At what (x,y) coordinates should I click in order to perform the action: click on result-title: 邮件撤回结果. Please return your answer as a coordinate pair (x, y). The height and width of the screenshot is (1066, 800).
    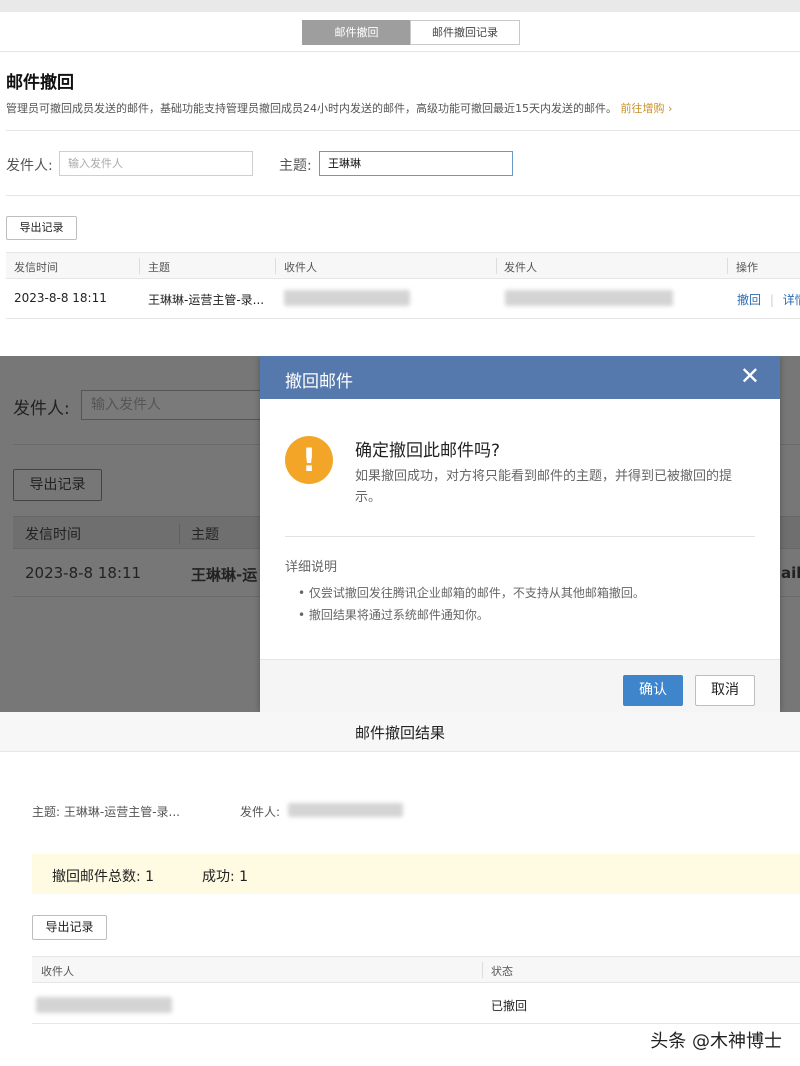
    Looking at the image, I should click on (399, 733).